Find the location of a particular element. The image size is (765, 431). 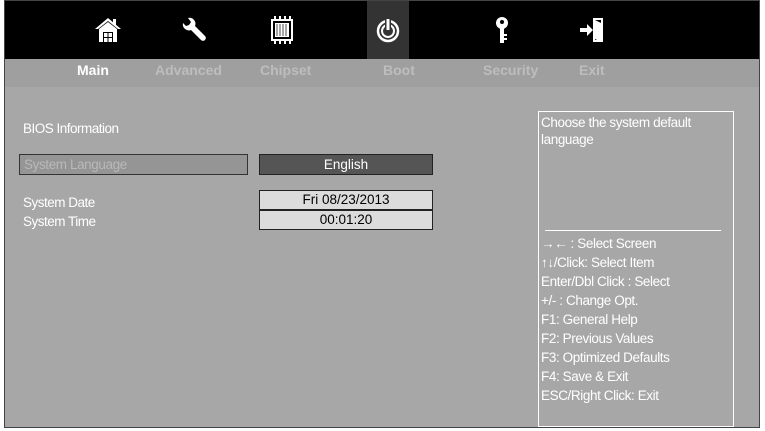

exit-icon is located at coordinates (591, 30).